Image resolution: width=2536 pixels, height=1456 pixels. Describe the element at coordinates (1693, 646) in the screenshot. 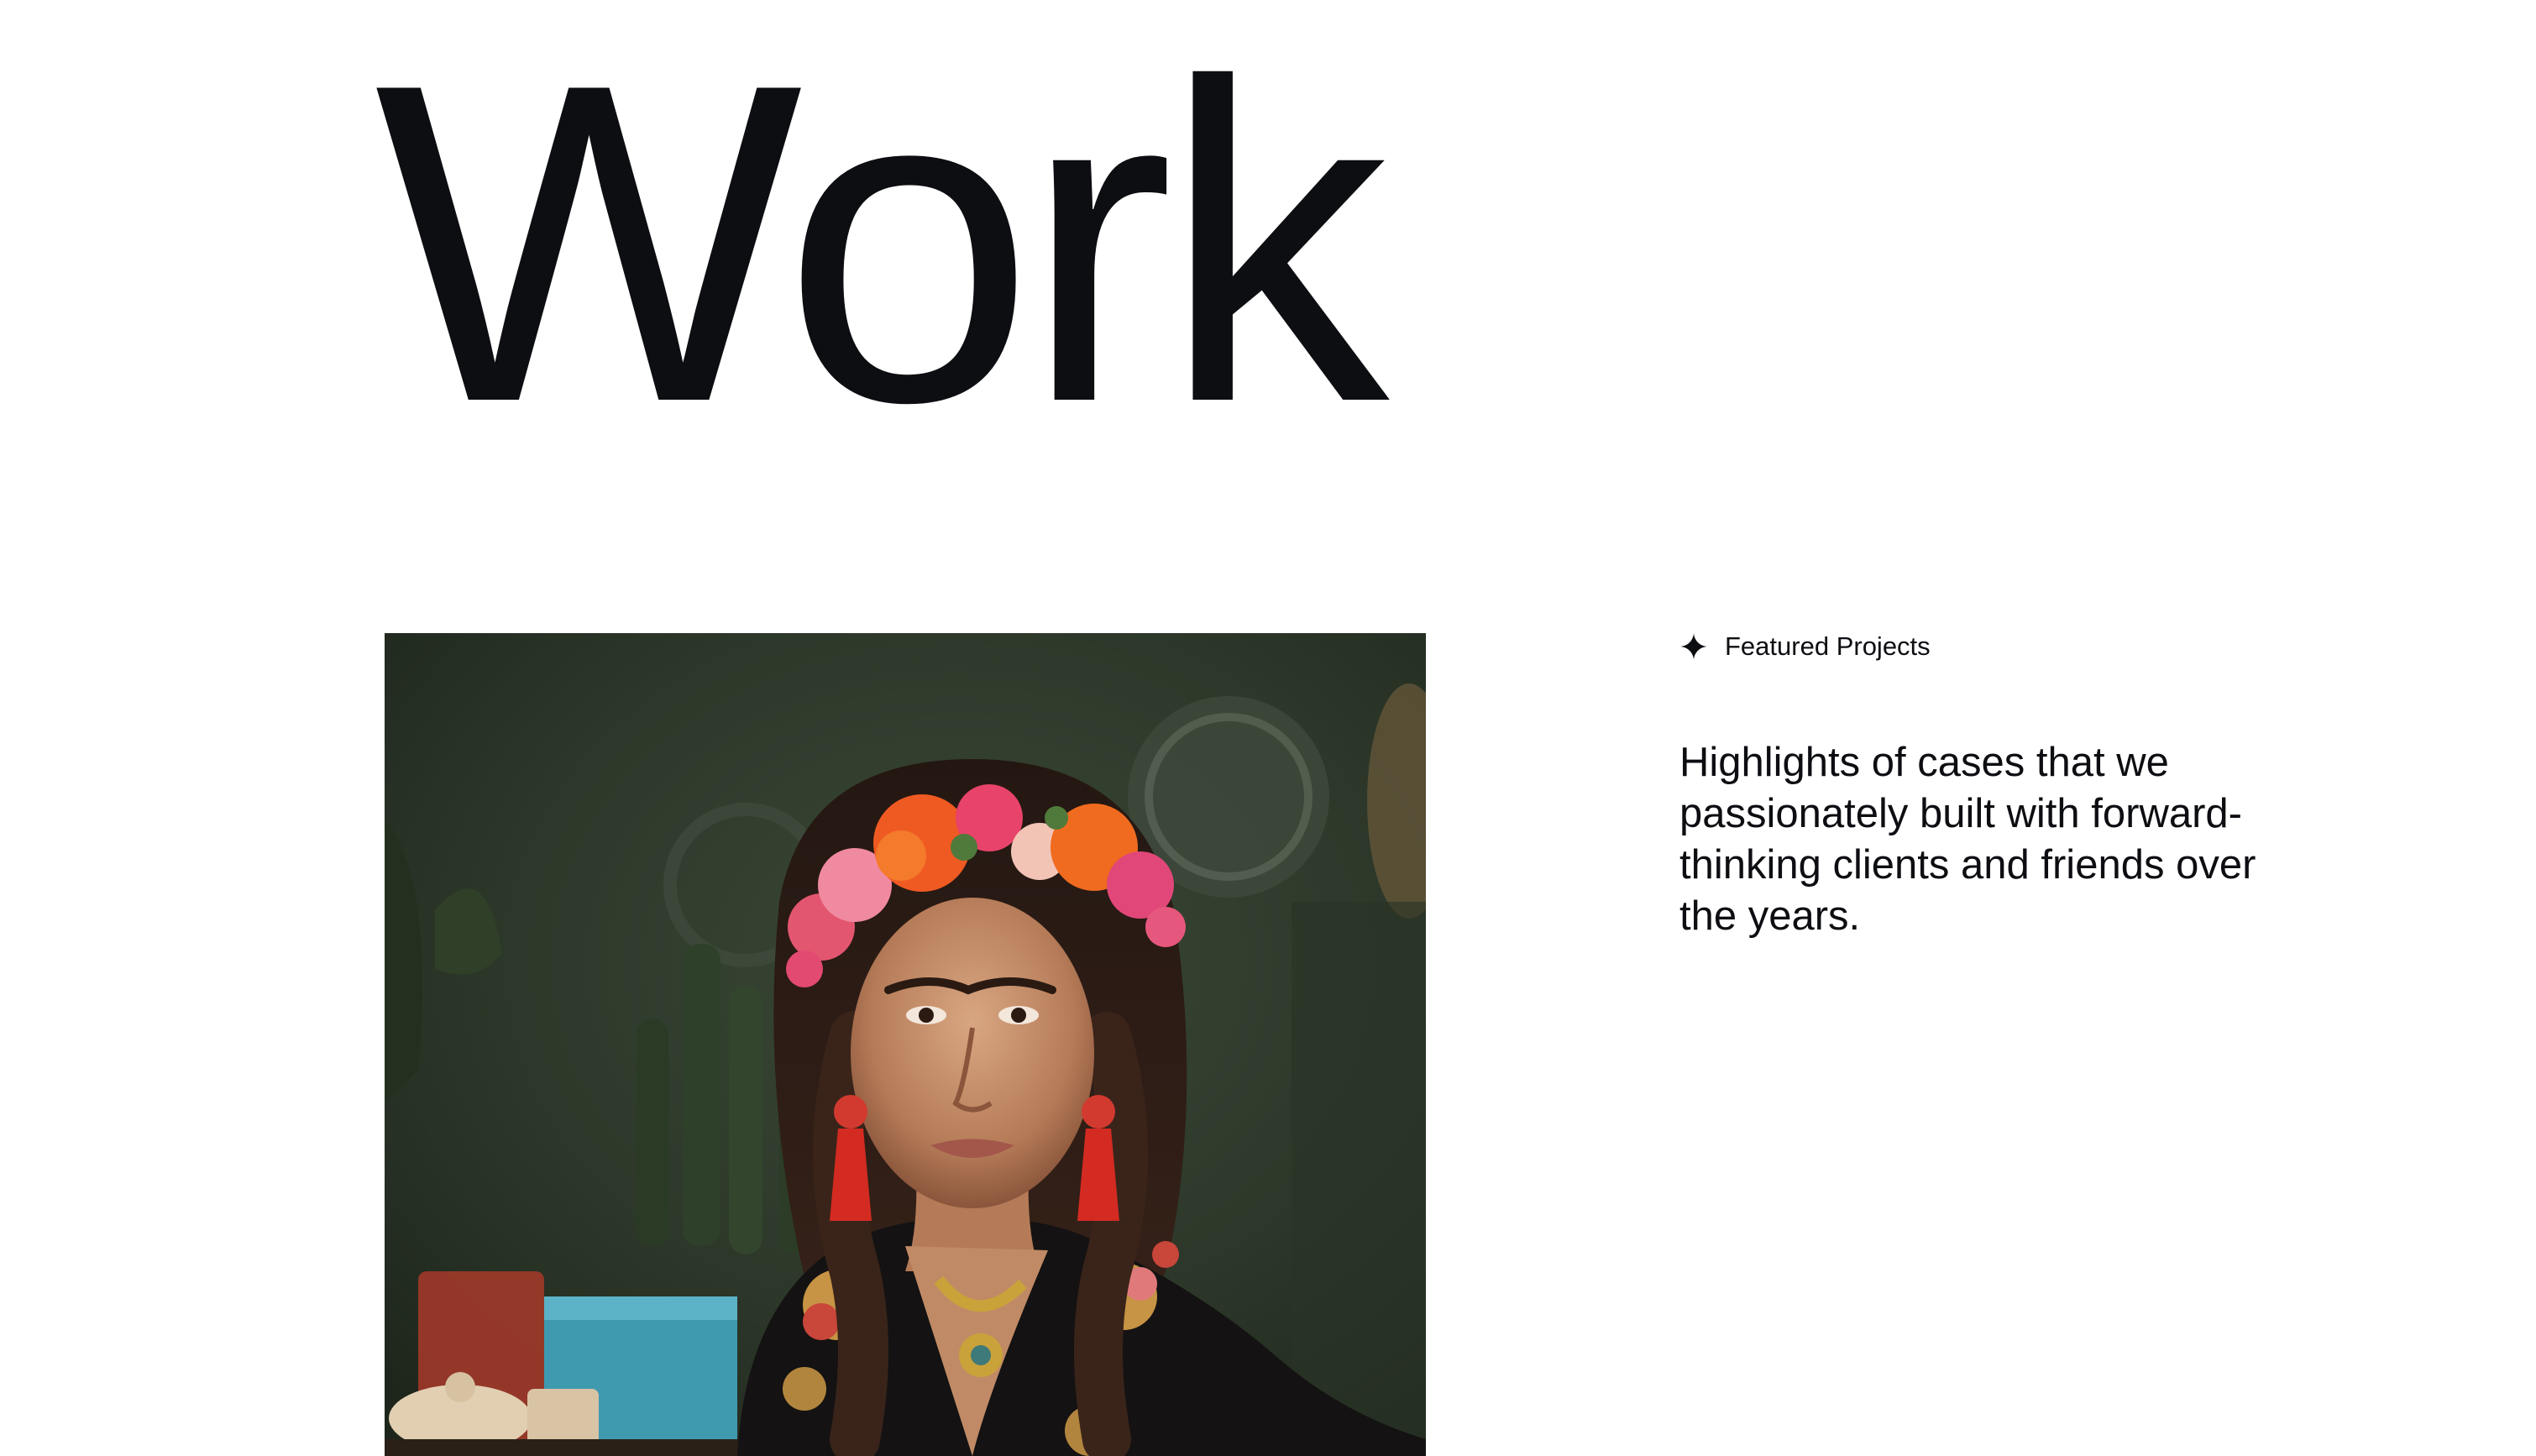

I see `sparkle-icon` at that location.